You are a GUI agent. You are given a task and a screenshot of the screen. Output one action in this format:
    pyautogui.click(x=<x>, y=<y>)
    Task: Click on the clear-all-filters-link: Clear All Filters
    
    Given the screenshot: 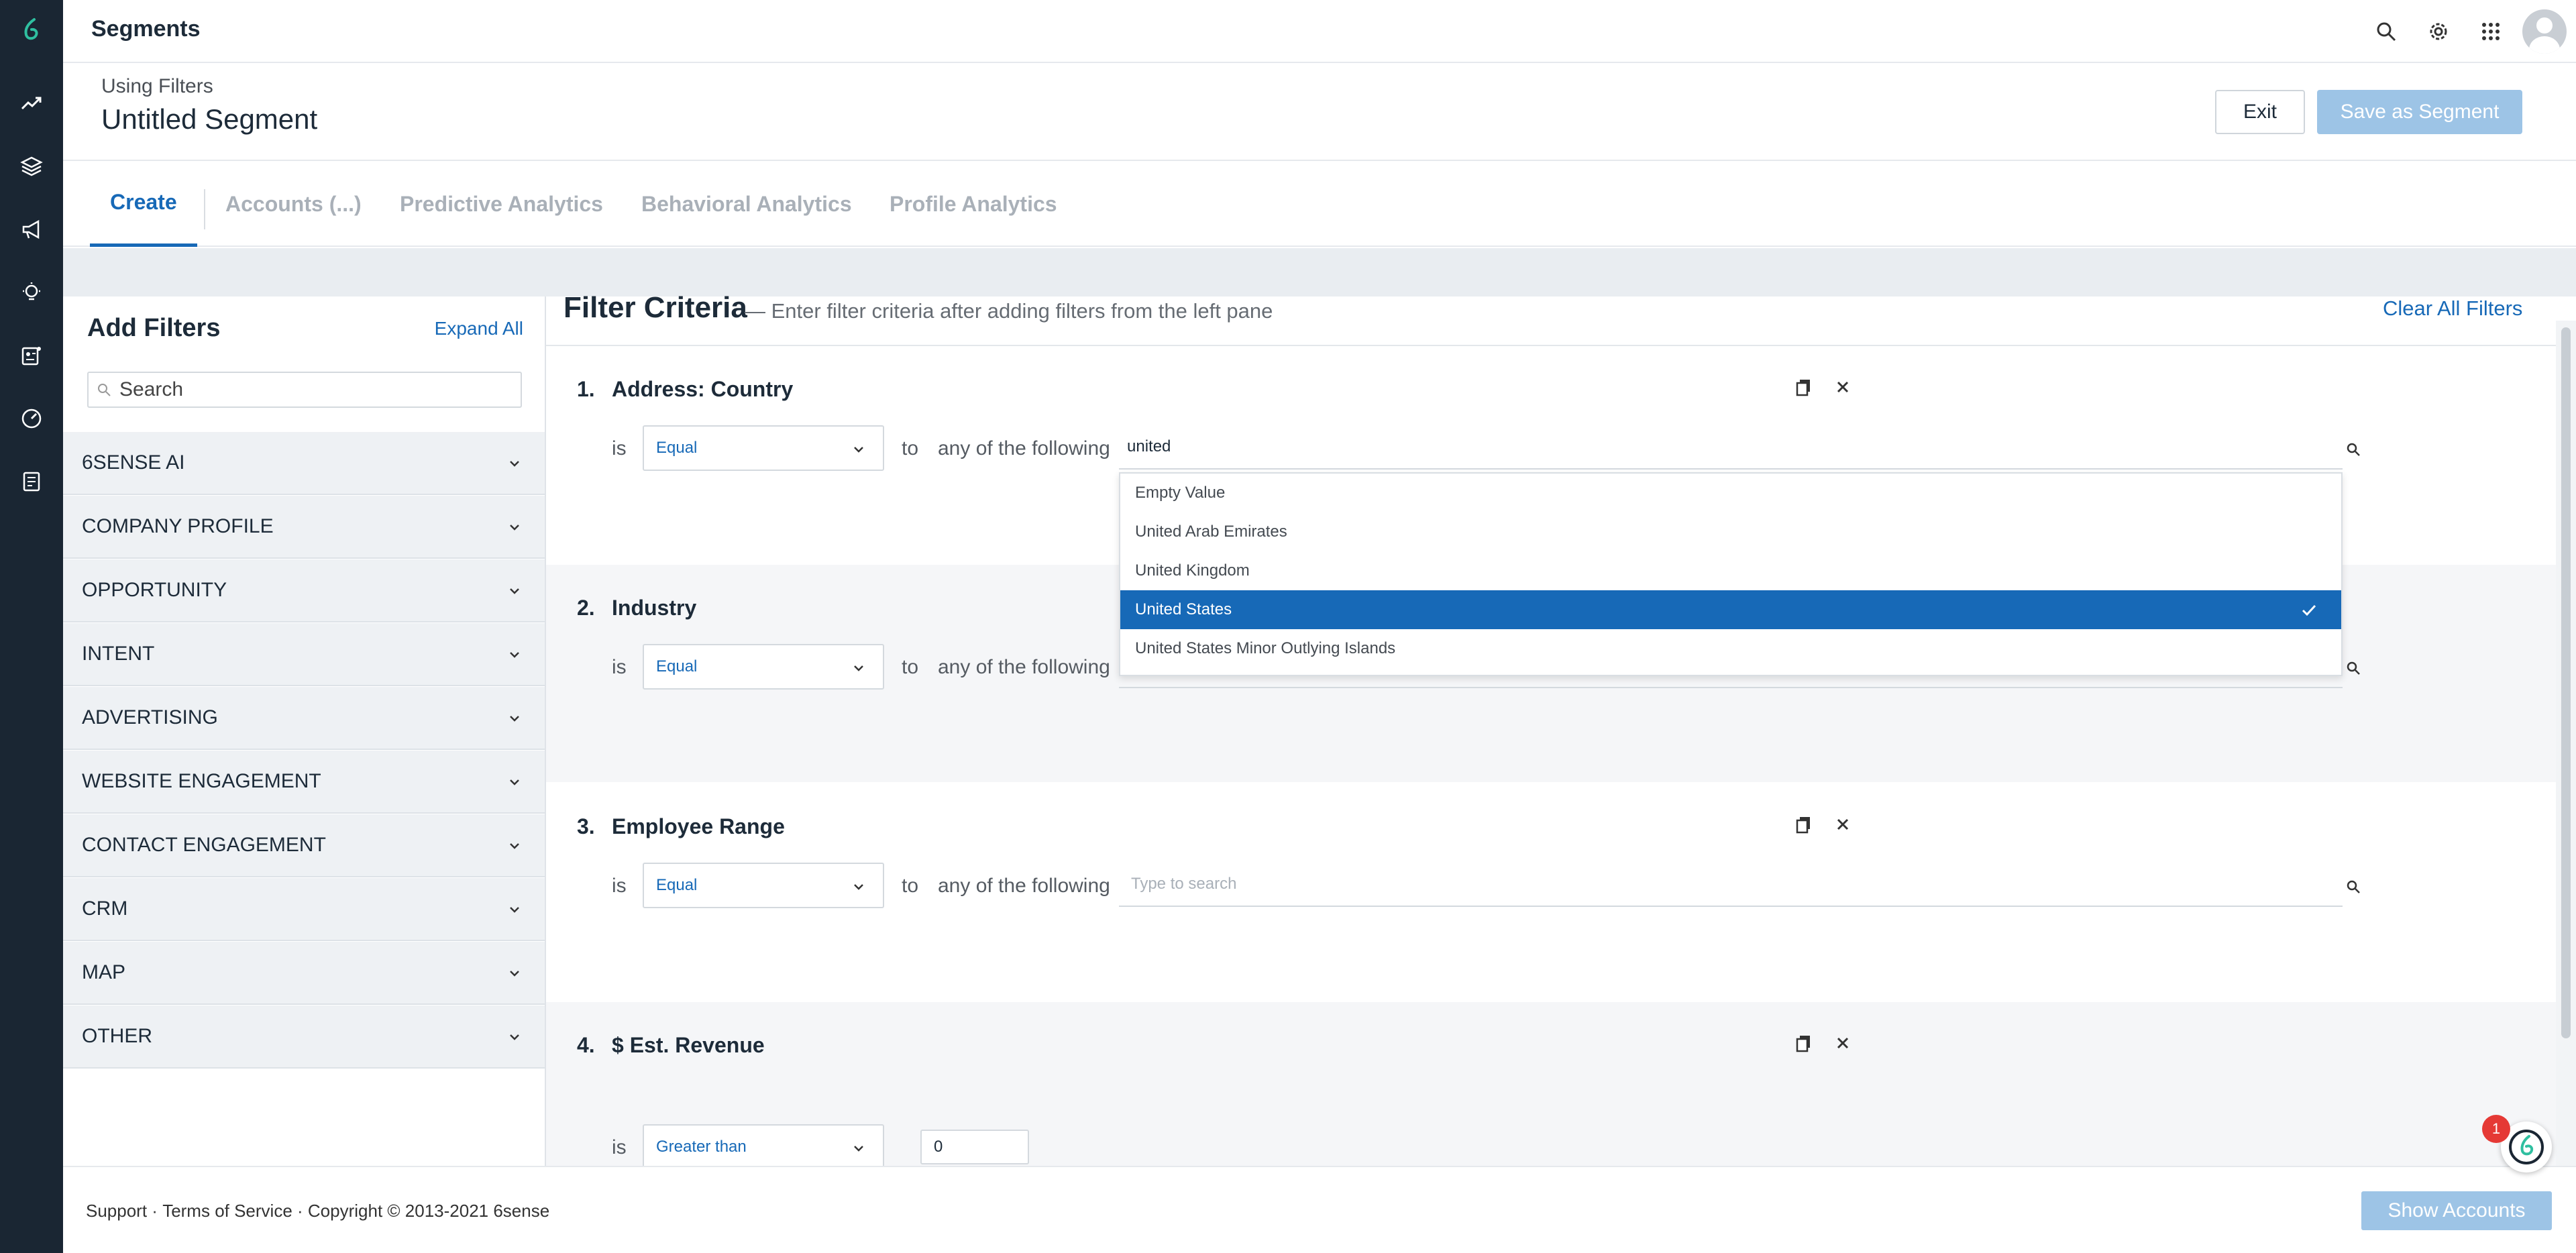 What is the action you would take?
    pyautogui.click(x=2452, y=308)
    